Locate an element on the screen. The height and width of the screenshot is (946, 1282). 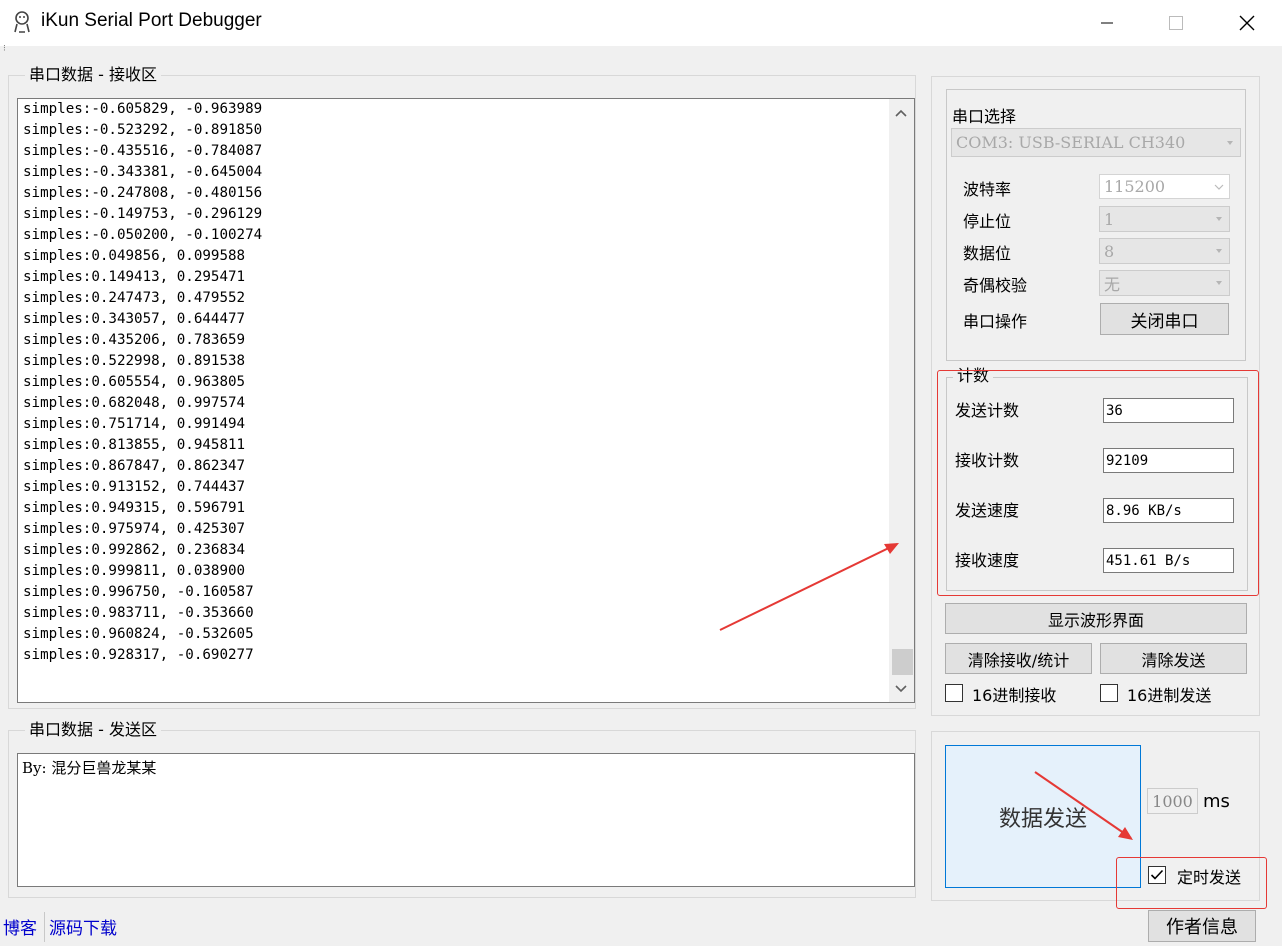
maximize-icon is located at coordinates (1176, 23).